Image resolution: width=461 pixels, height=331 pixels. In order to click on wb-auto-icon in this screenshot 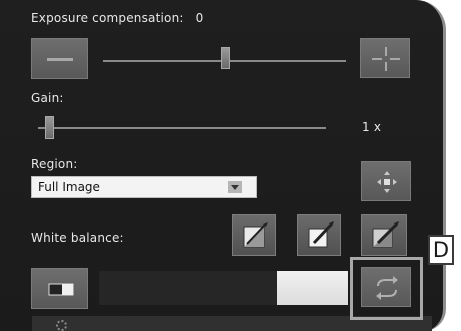, I will do `click(255, 235)`.